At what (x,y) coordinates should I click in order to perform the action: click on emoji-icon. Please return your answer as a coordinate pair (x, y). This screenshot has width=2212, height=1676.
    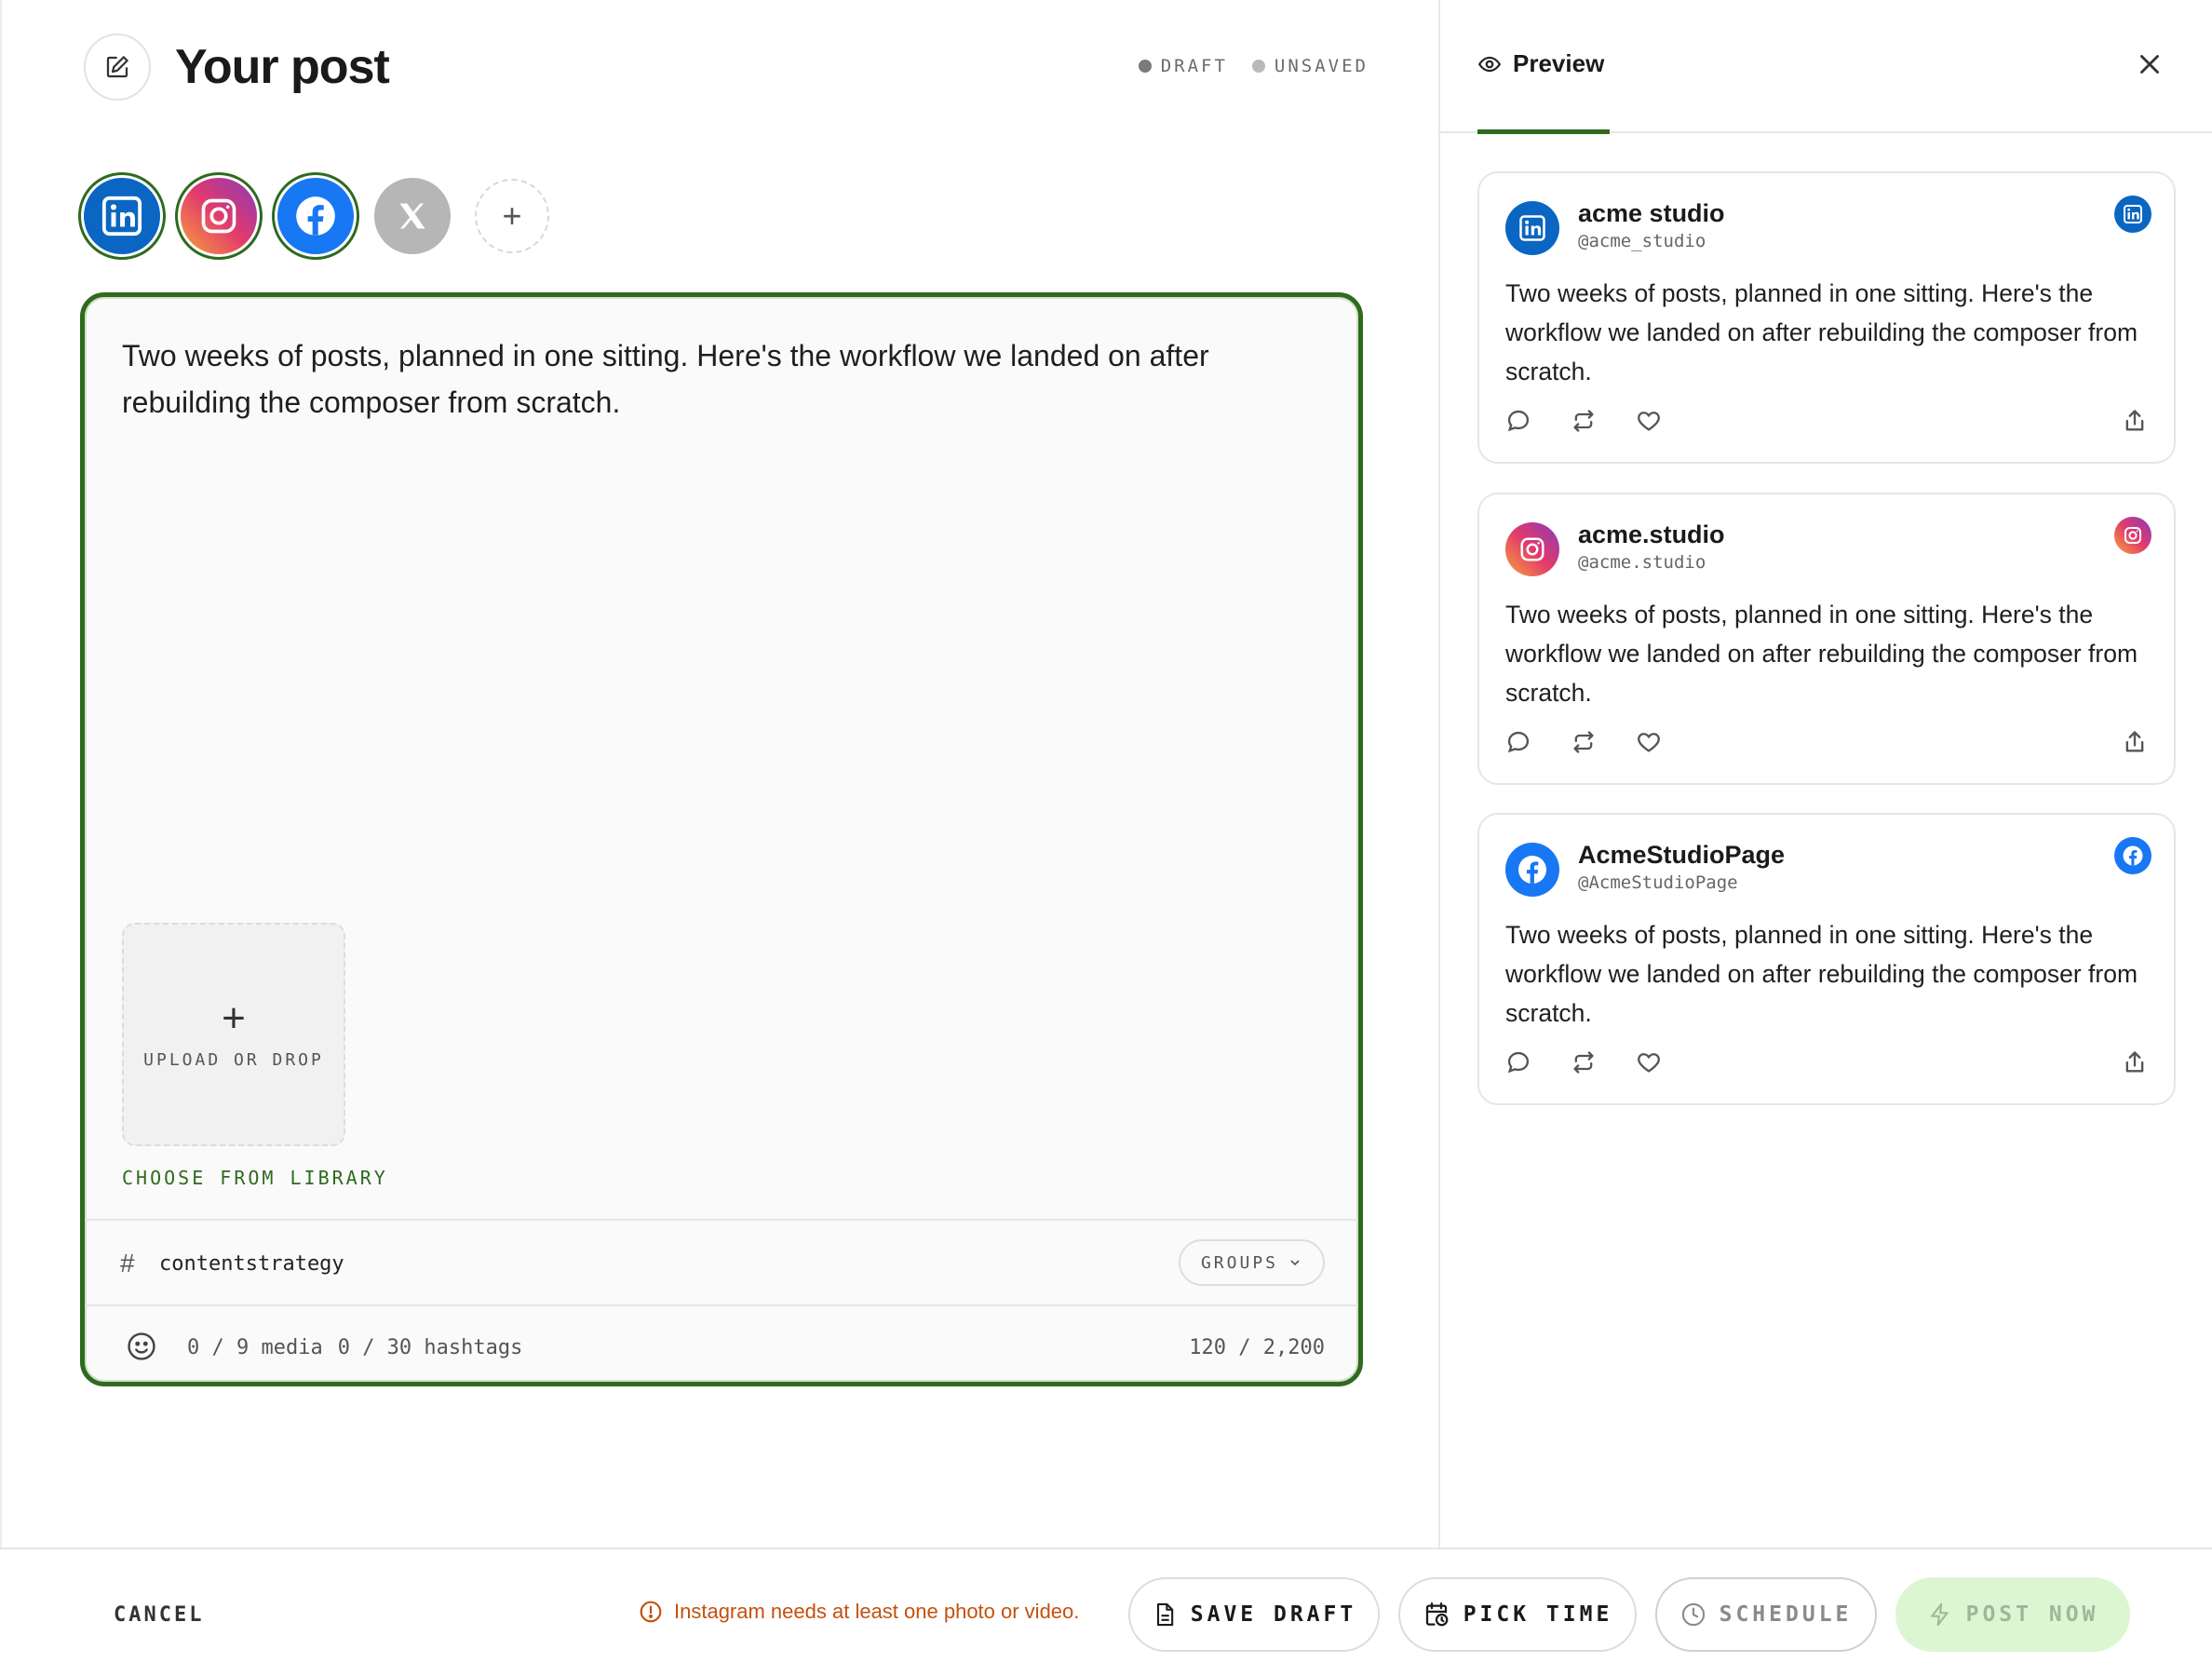
    Looking at the image, I should click on (141, 1347).